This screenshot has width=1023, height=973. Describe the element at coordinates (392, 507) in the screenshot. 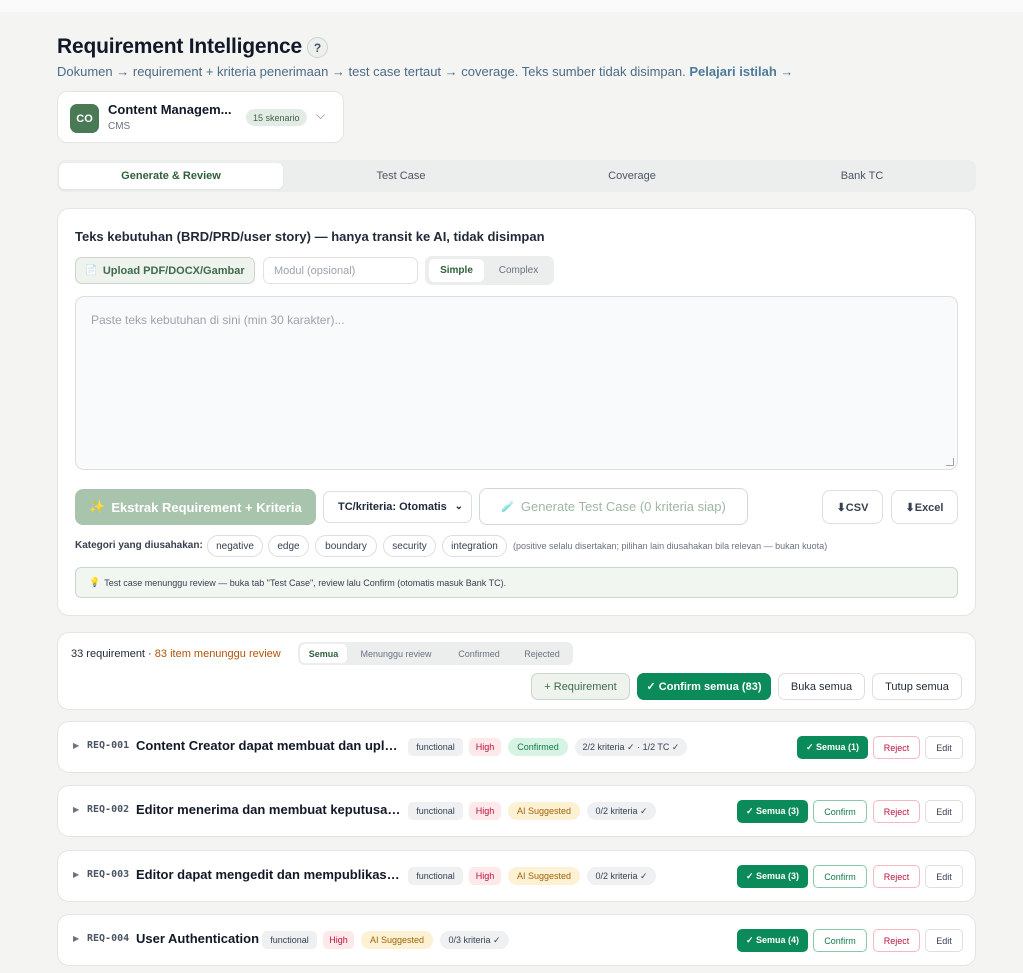

I see `select-value: TC/kriteria: Otomatis` at that location.